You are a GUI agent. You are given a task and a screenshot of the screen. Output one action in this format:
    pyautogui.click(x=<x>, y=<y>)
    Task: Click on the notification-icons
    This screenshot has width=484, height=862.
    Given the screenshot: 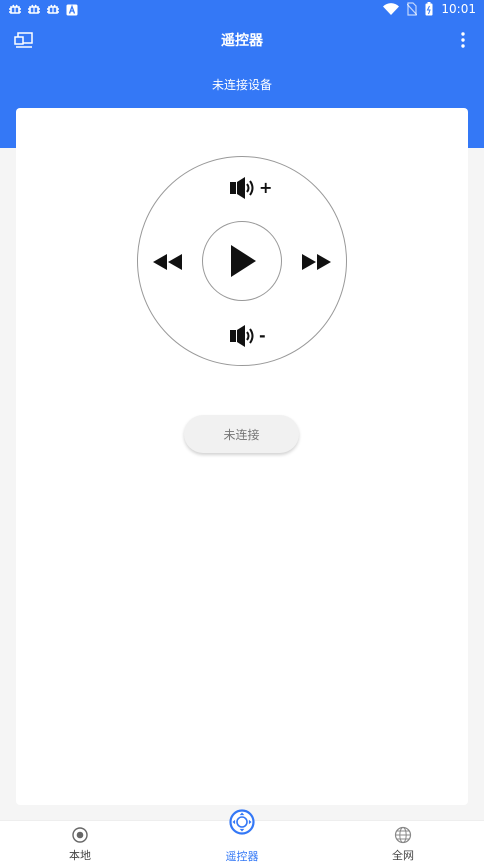 What is the action you would take?
    pyautogui.click(x=43, y=10)
    